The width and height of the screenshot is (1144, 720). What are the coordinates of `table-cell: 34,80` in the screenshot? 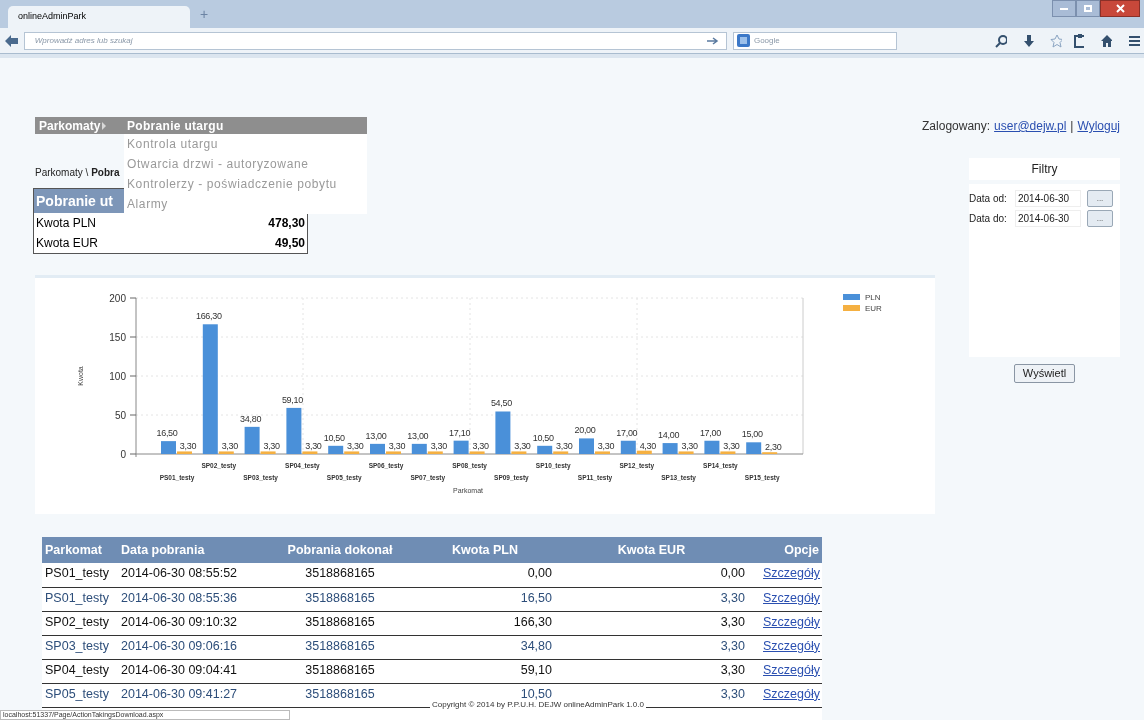 It's located at (536, 645).